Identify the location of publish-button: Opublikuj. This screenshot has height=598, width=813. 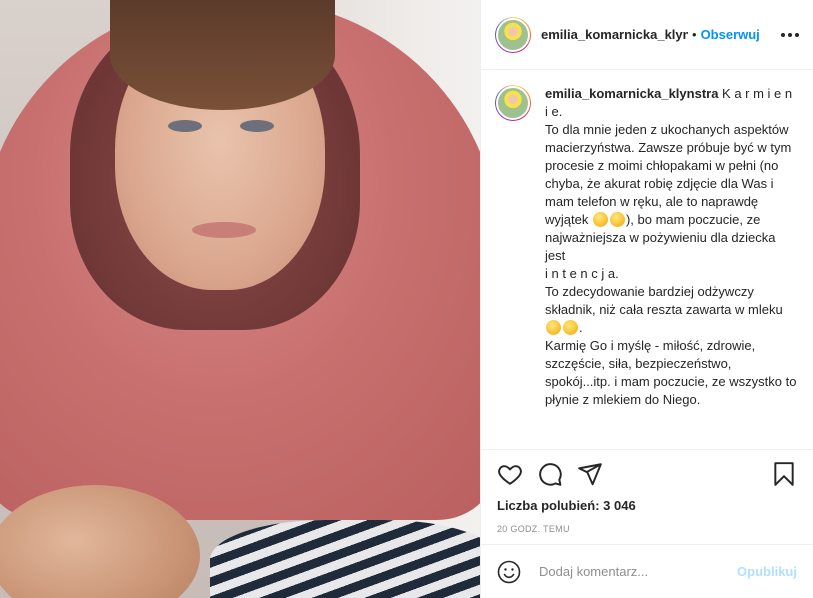
(767, 571).